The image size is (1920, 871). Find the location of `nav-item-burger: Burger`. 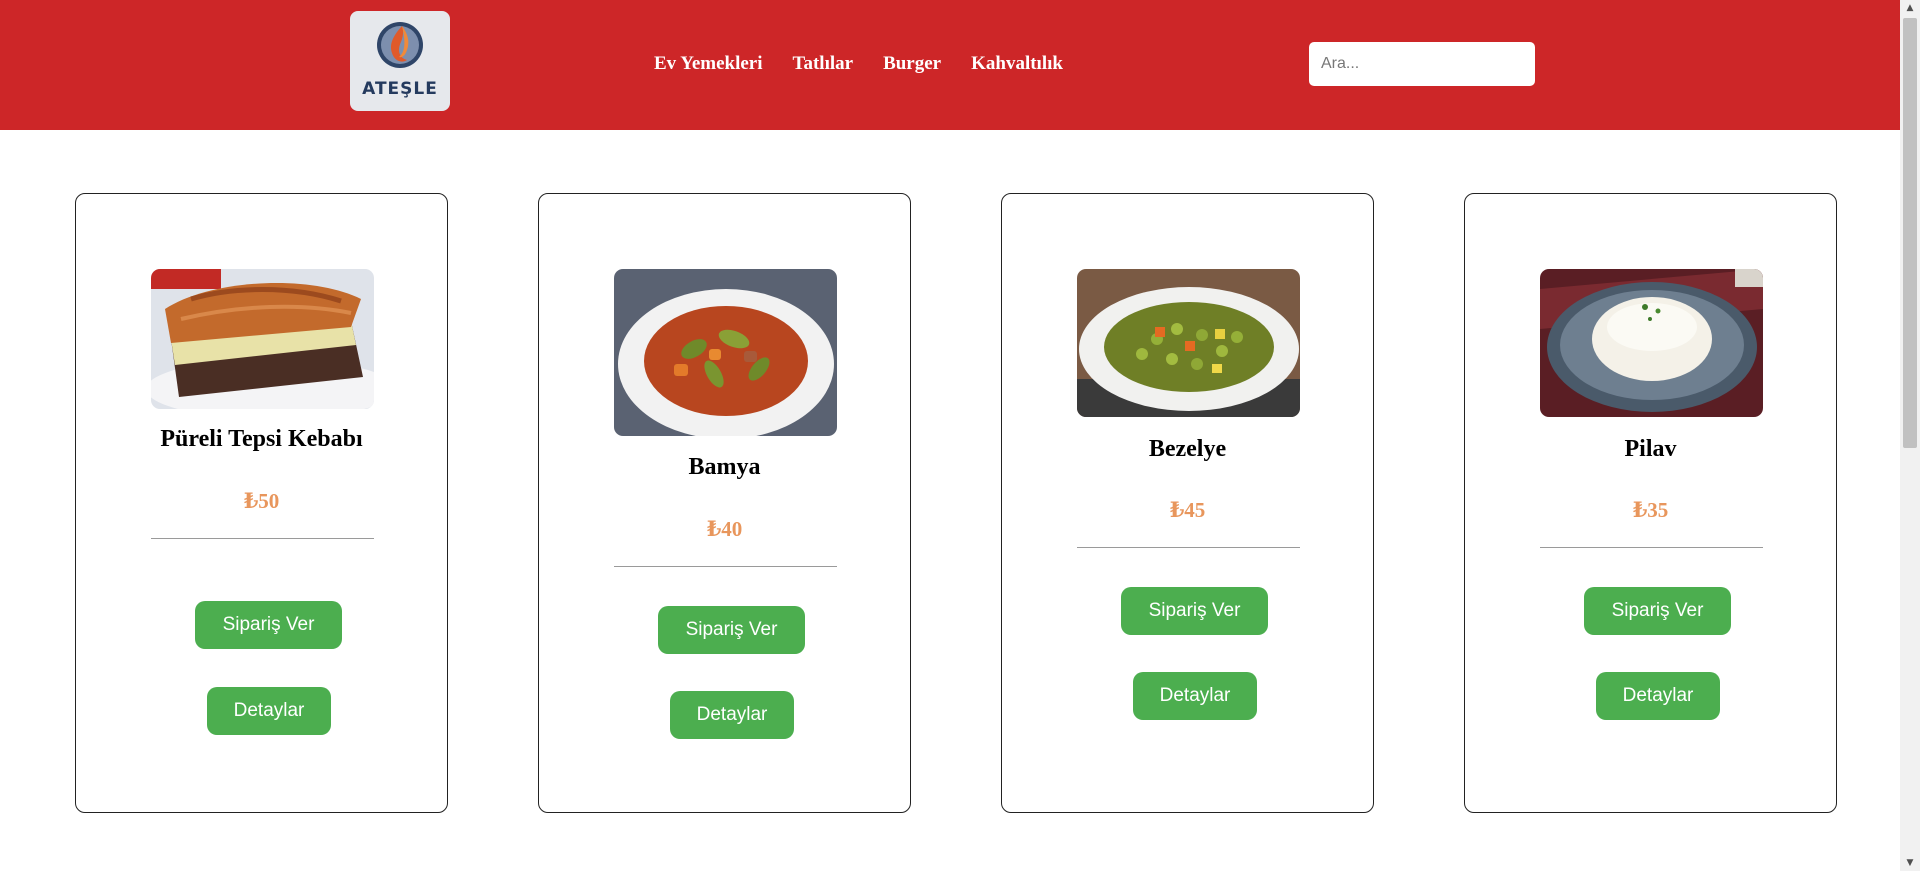

nav-item-burger: Burger is located at coordinates (912, 64).